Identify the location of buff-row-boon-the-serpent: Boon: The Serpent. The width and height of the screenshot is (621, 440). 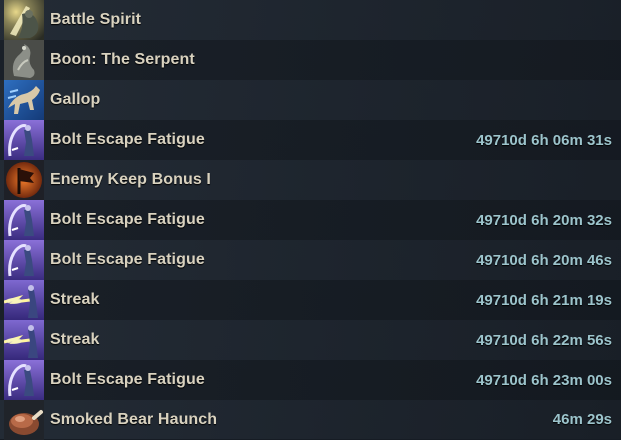
(310, 60).